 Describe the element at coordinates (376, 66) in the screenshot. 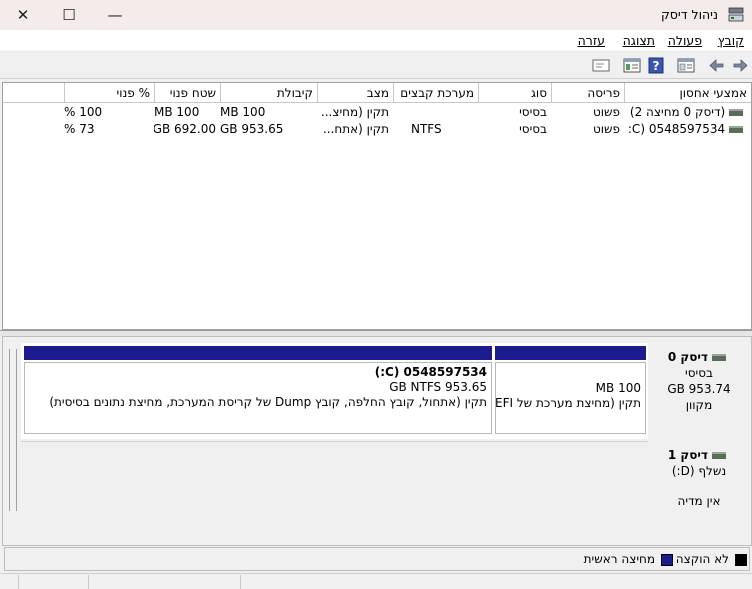

I see `toolbar: ?` at that location.